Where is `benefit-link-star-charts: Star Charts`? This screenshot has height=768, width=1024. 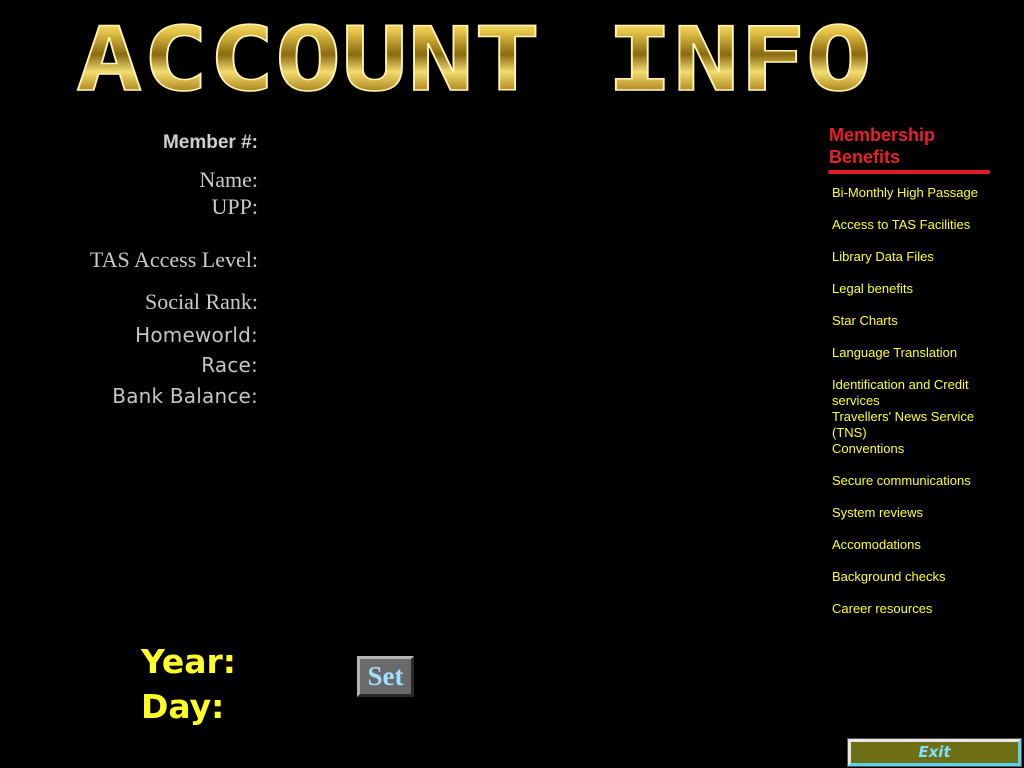
benefit-link-star-charts: Star Charts is located at coordinates (917, 329).